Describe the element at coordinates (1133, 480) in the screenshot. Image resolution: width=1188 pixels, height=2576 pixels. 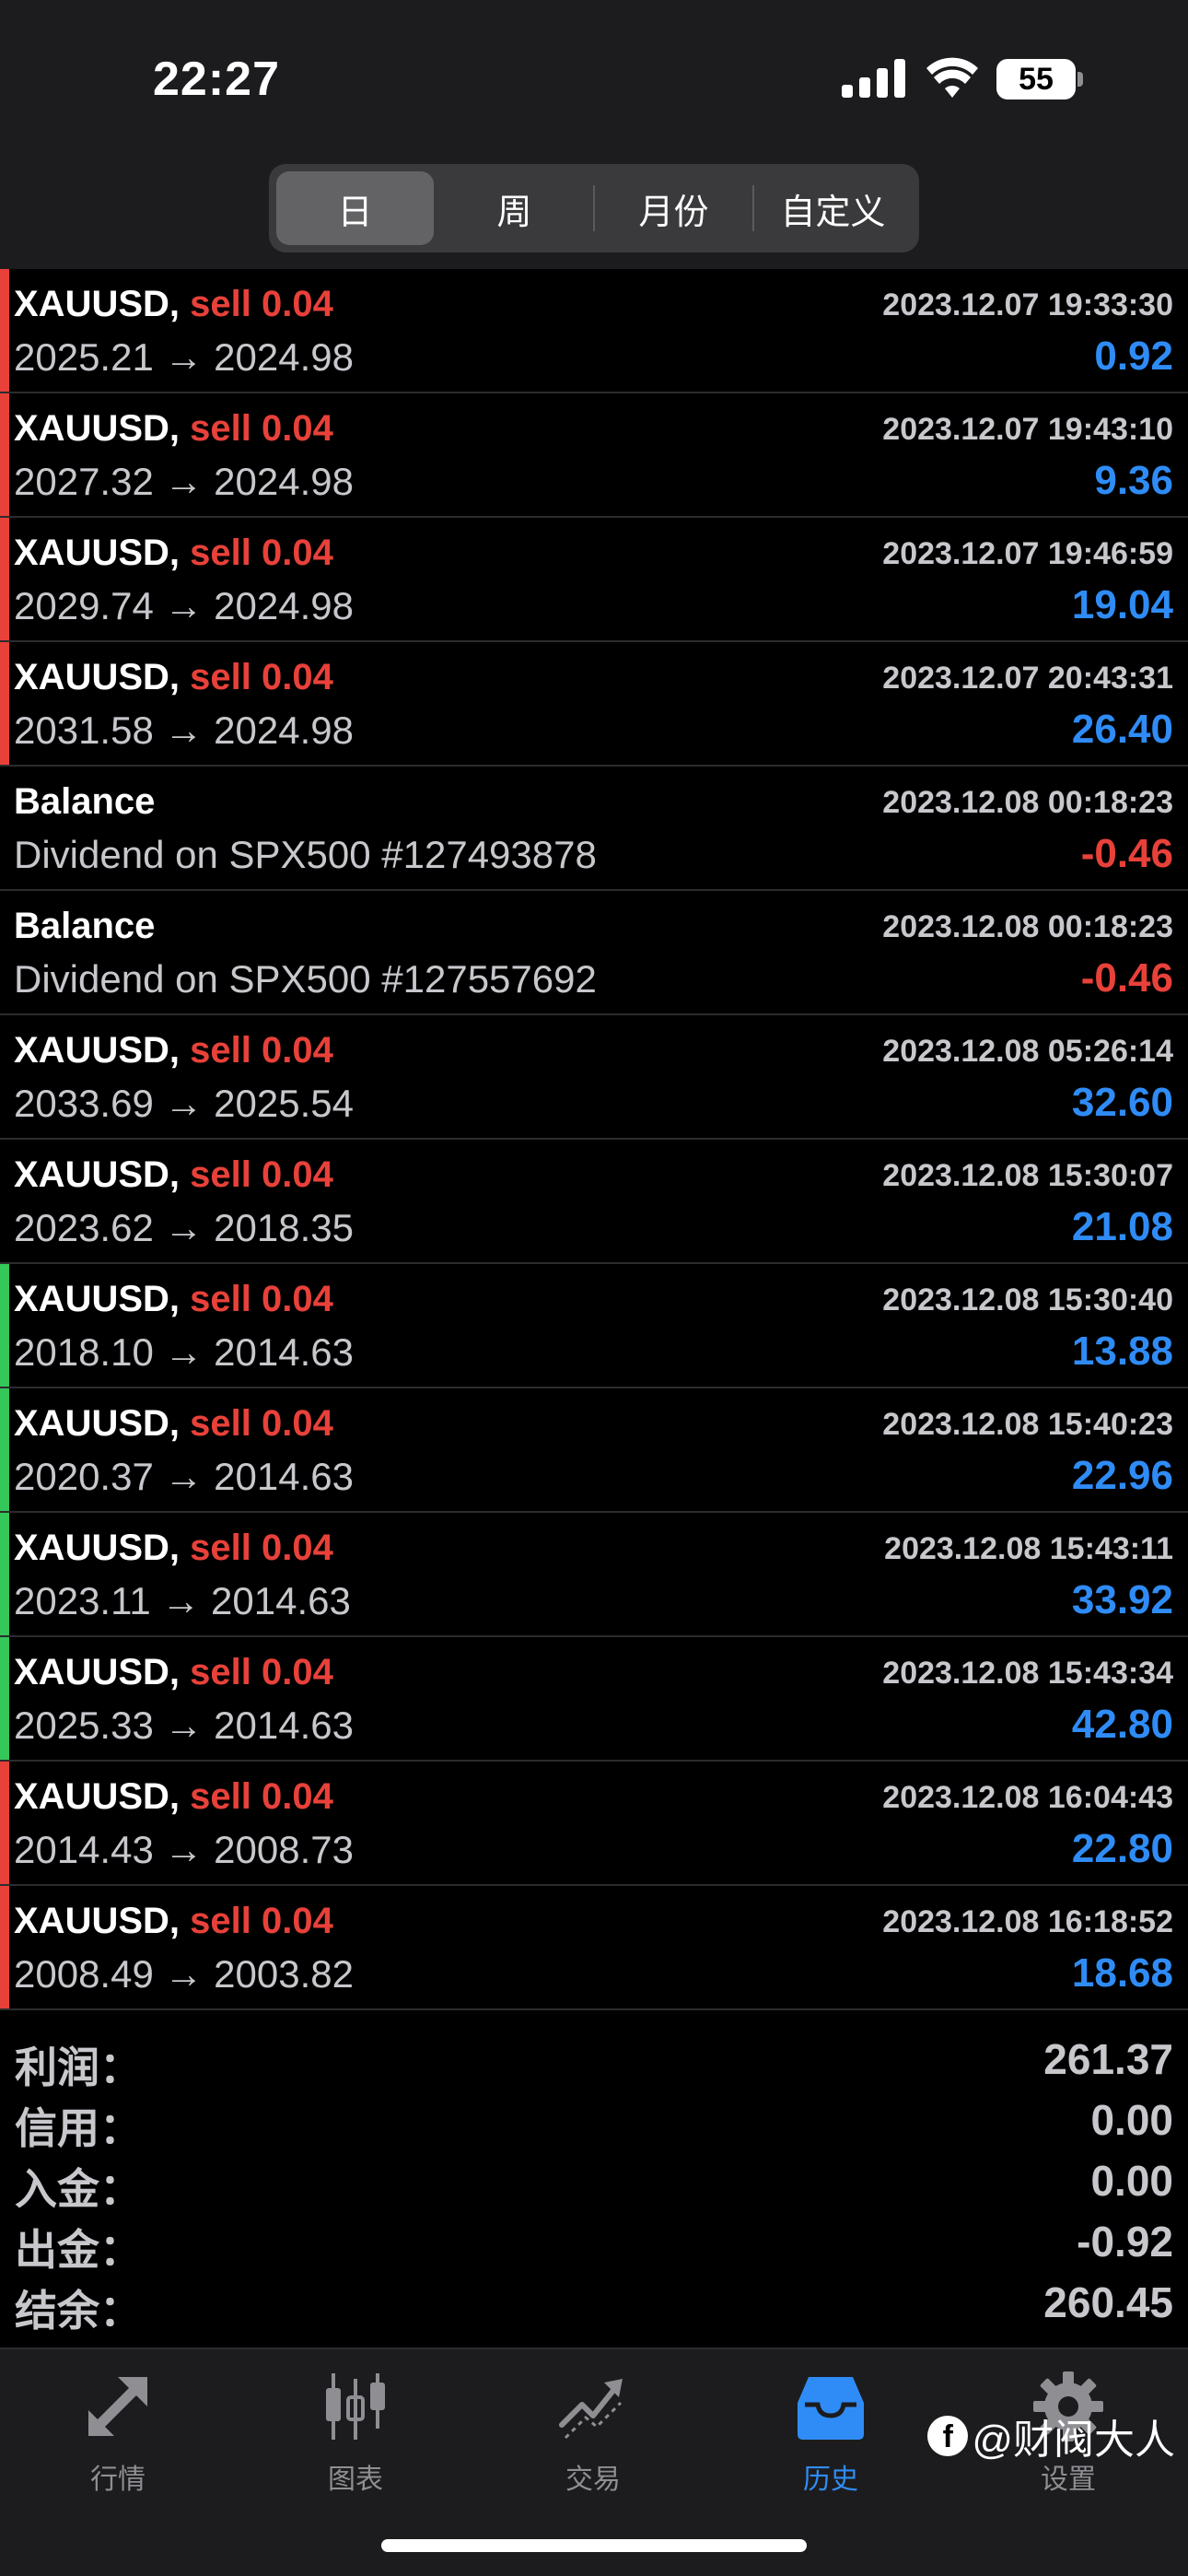
I see `deal-profit: 9.36` at that location.